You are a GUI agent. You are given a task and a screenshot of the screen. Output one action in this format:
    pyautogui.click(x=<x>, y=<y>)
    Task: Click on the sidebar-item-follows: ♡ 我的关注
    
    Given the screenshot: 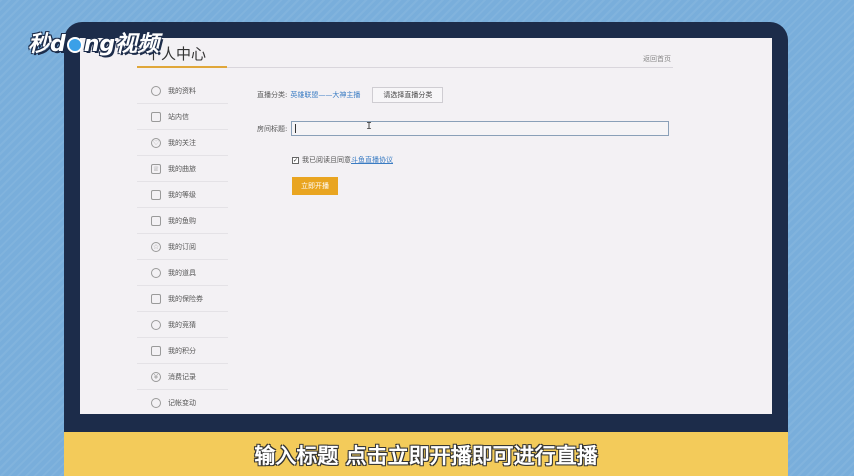 What is the action you would take?
    pyautogui.click(x=182, y=143)
    